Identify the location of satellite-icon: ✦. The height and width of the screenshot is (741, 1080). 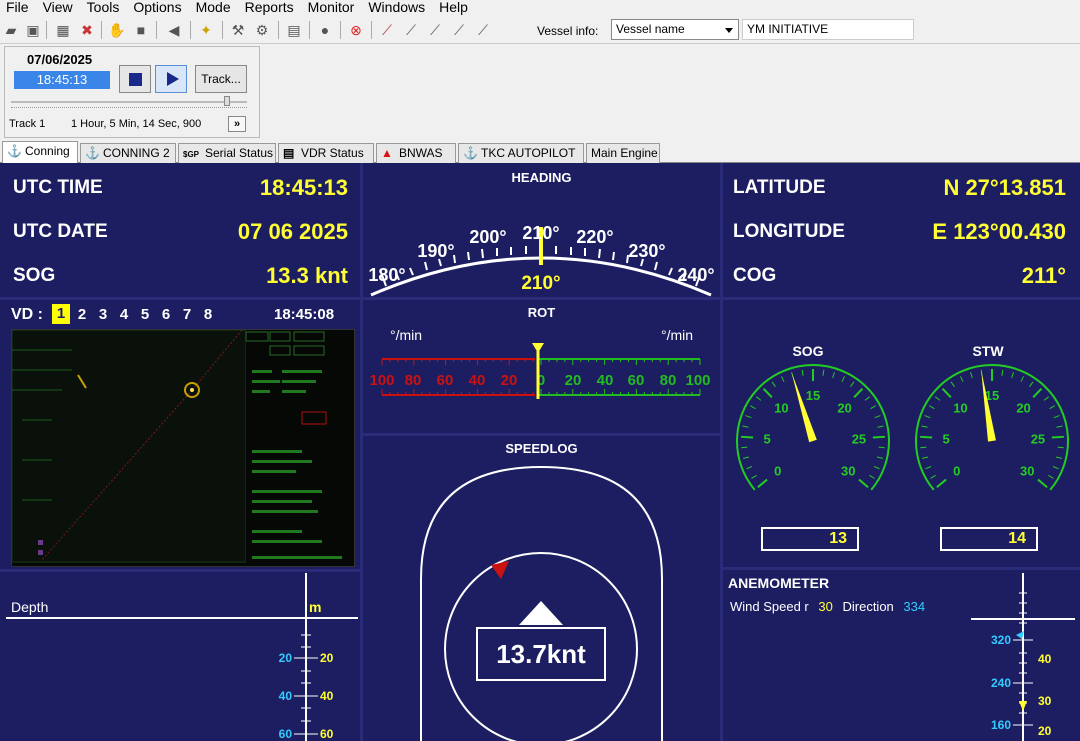
(206, 30).